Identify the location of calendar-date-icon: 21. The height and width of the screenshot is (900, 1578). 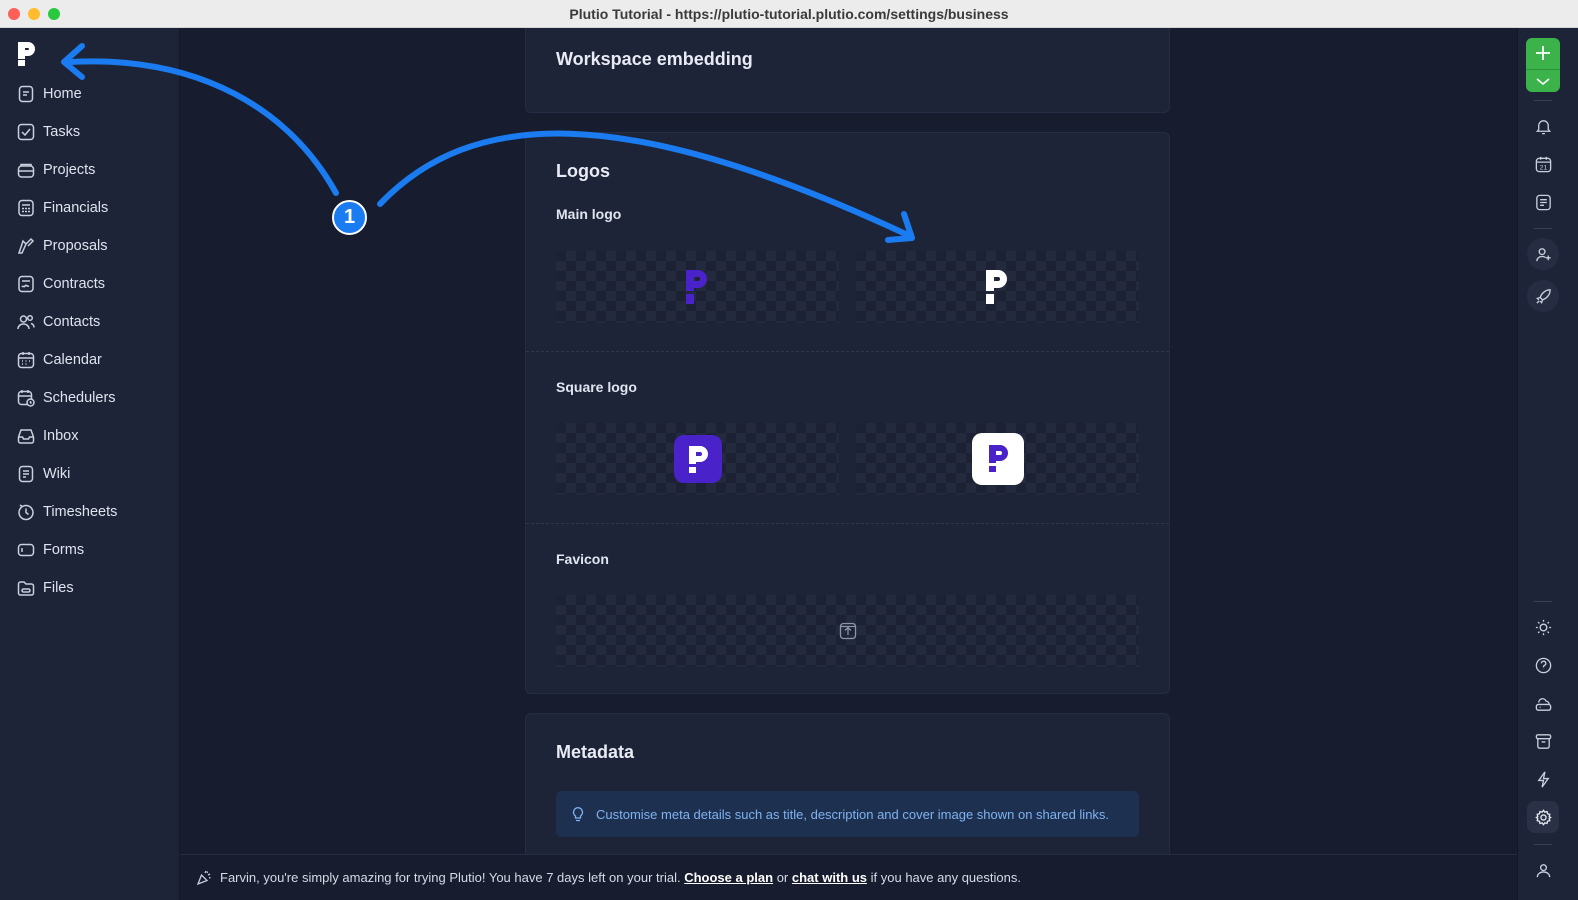
(1543, 164).